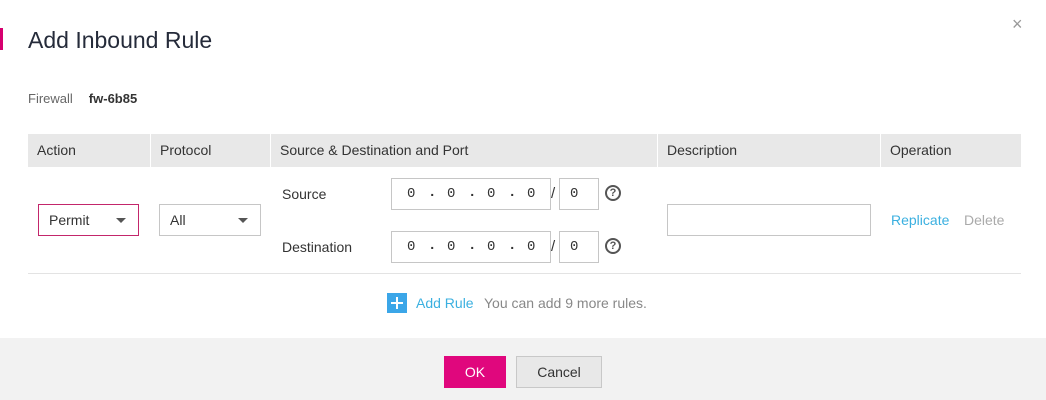 The width and height of the screenshot is (1046, 400). Describe the element at coordinates (451, 247) in the screenshot. I see `destination-octet-2: 0` at that location.